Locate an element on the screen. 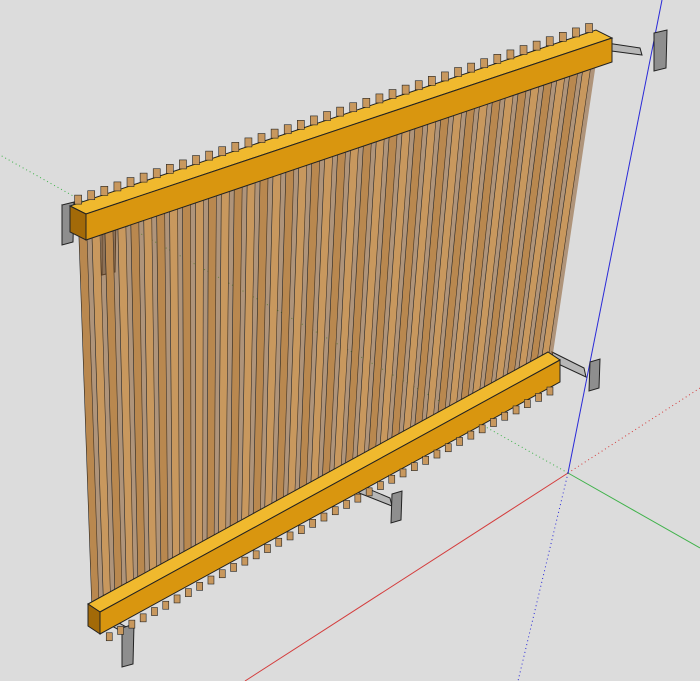 Image resolution: width=700 pixels, height=681 pixels. bracket-top-right-plate is located at coordinates (660, 50).